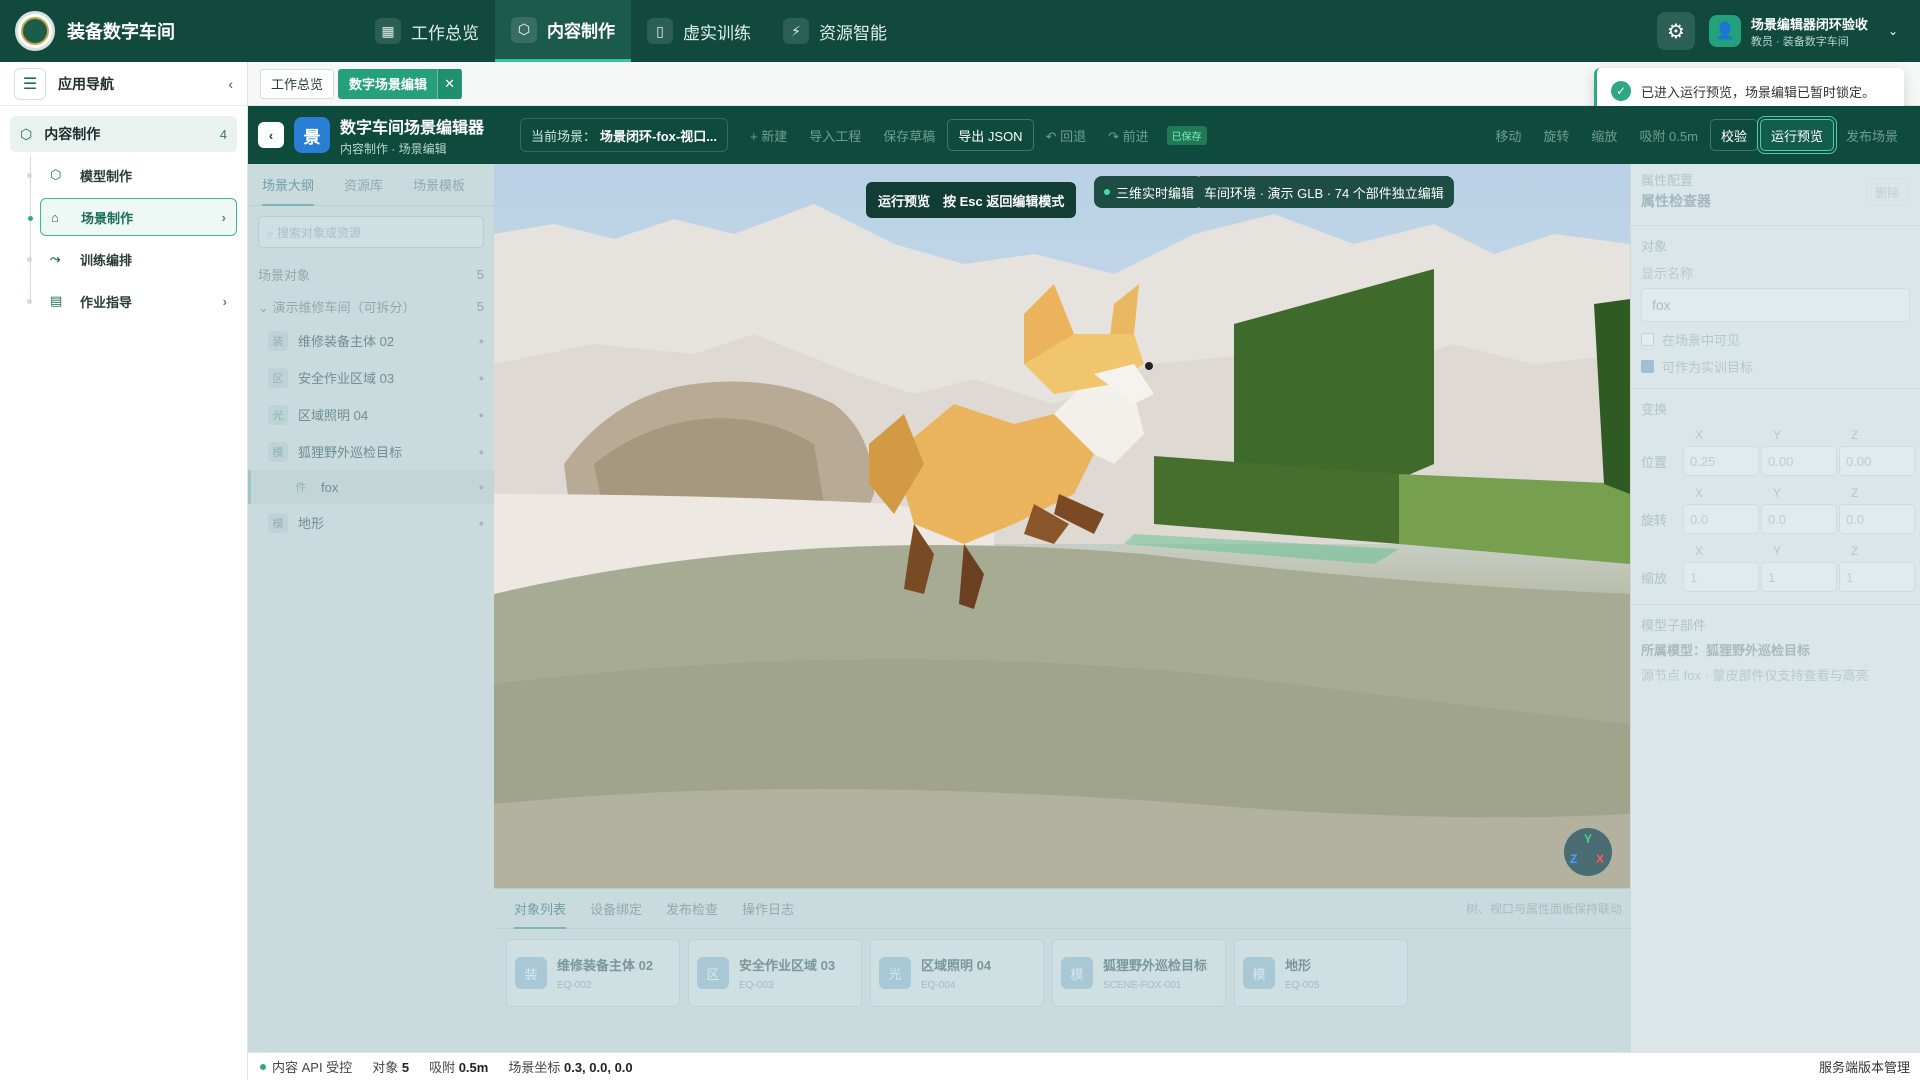 Image resolution: width=1920 pixels, height=1080 pixels. Describe the element at coordinates (371, 414) in the screenshot. I see `tree-item: 光区域照明 04 ●` at that location.